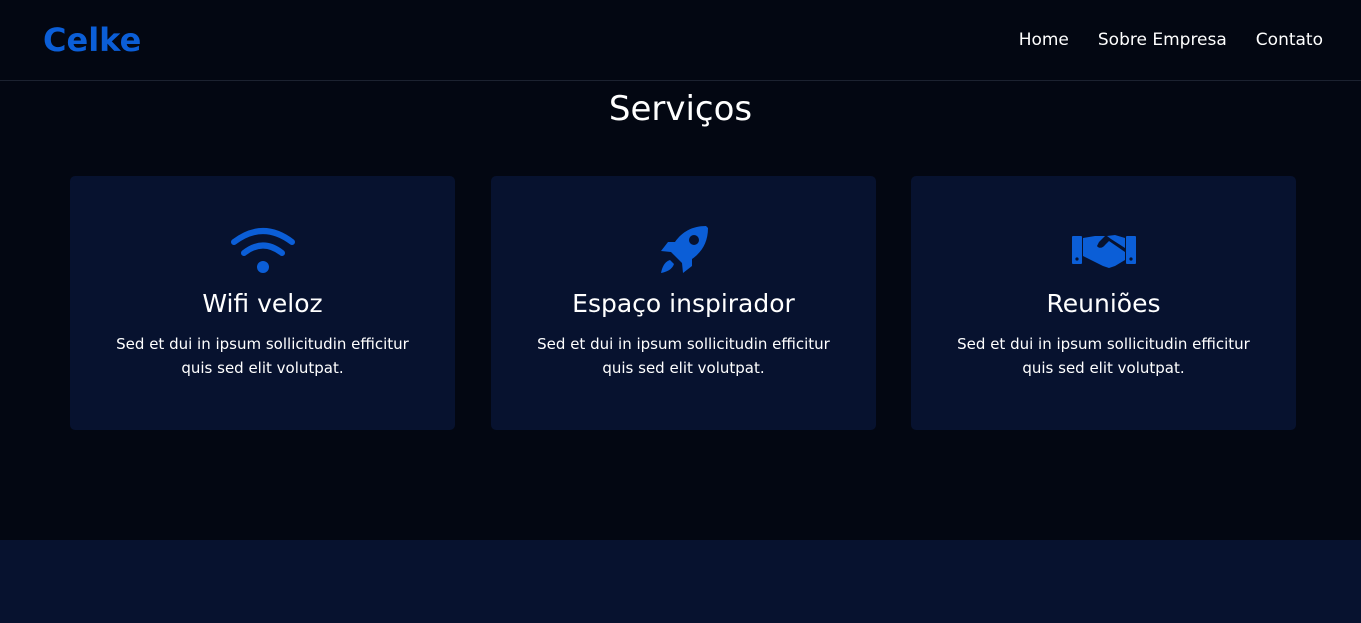  What do you see at coordinates (92, 40) in the screenshot?
I see `brand-logo: Celke` at bounding box center [92, 40].